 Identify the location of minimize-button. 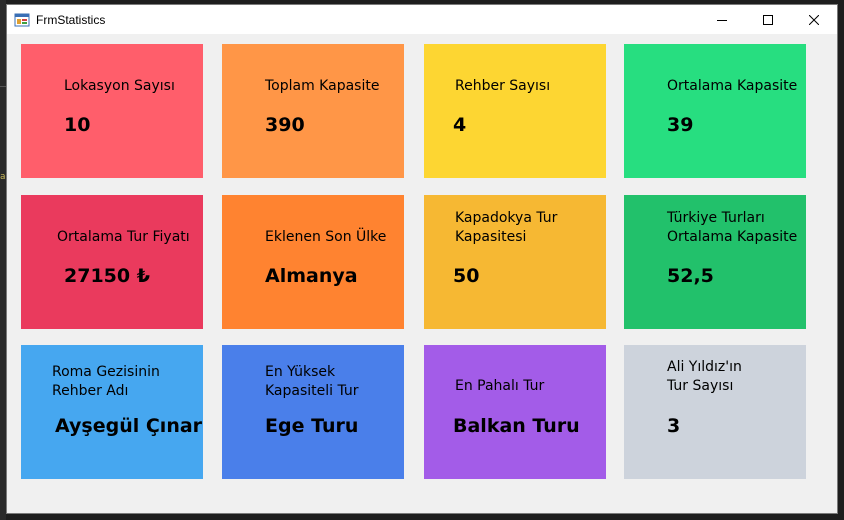
(722, 19).